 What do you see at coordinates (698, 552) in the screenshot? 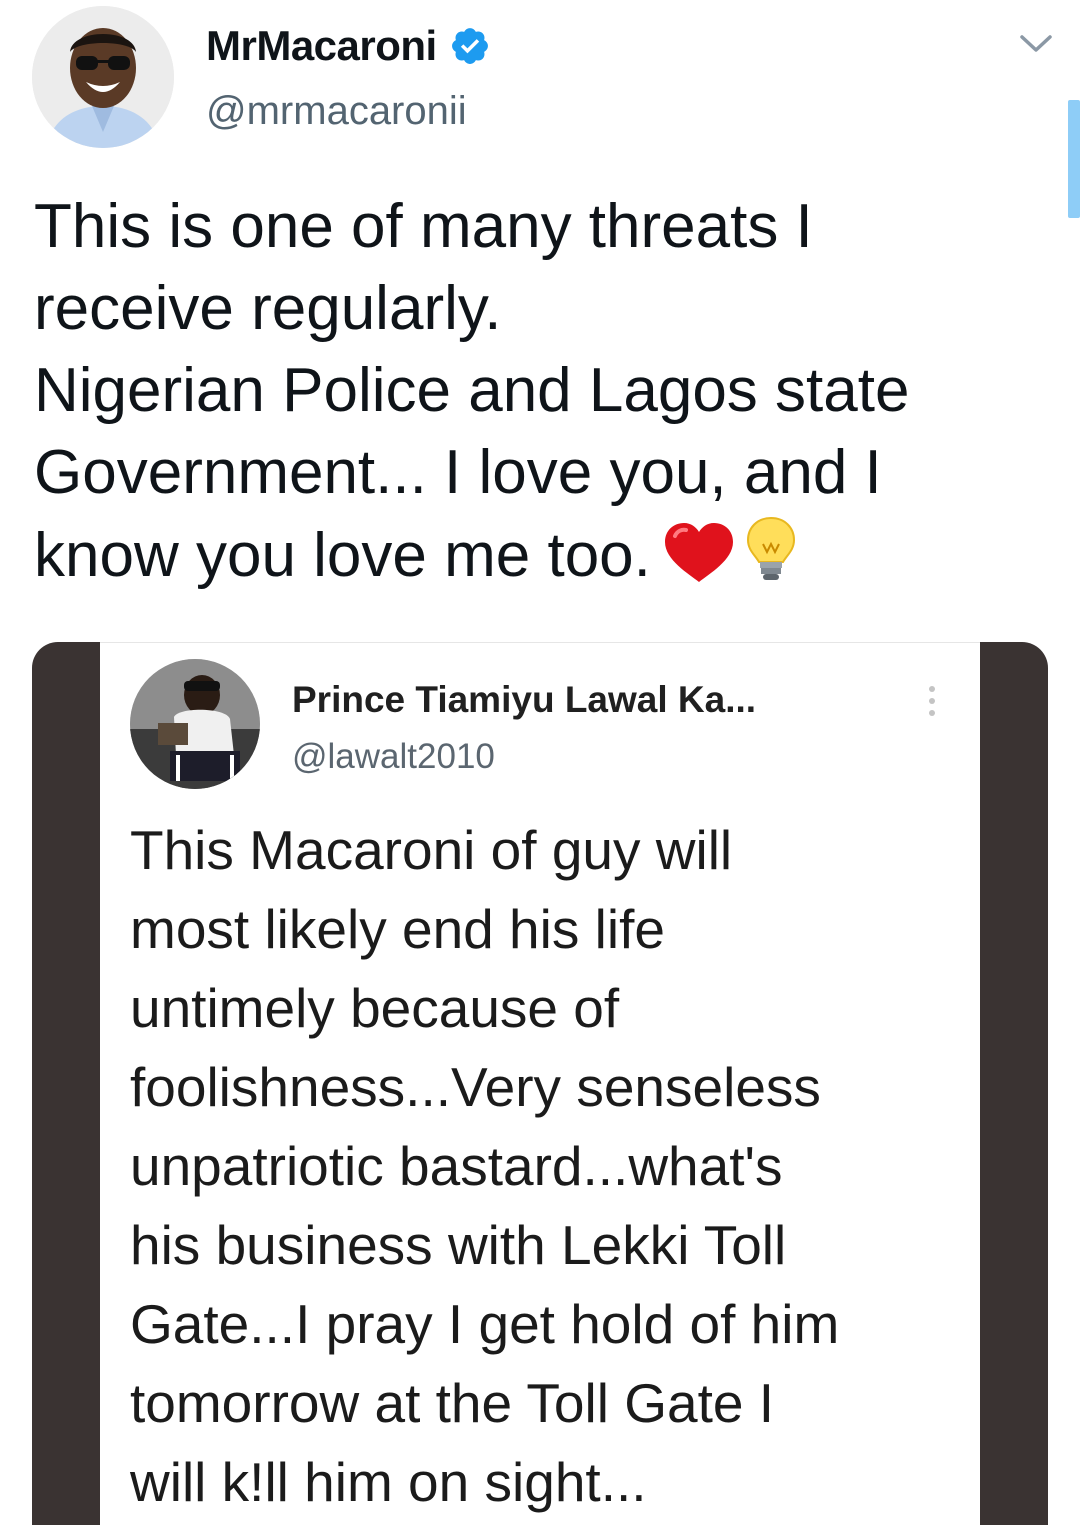
I see `heart-emoji-icon` at bounding box center [698, 552].